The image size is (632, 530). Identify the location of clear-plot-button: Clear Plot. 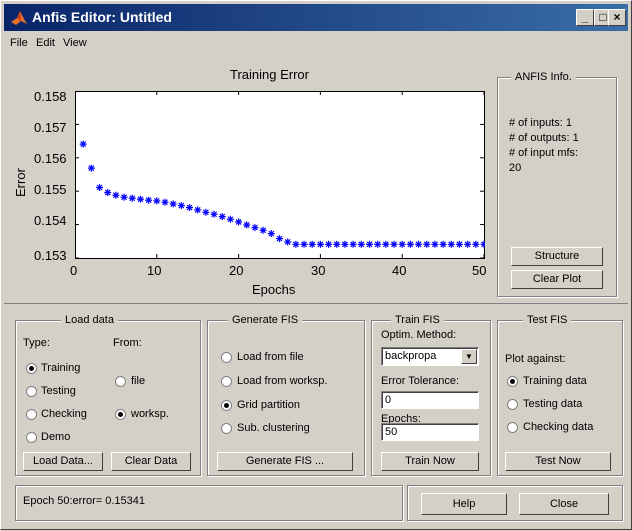
(557, 279).